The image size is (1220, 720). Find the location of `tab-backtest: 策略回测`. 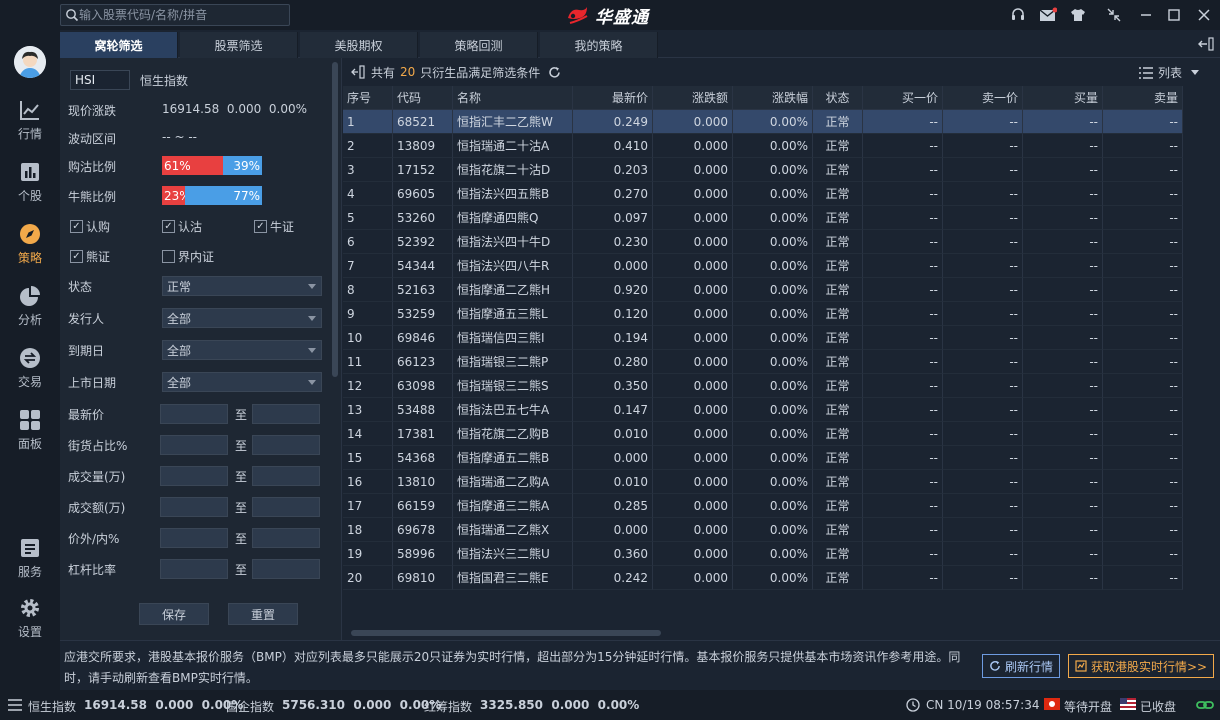

tab-backtest: 策略回测 is located at coordinates (479, 45).